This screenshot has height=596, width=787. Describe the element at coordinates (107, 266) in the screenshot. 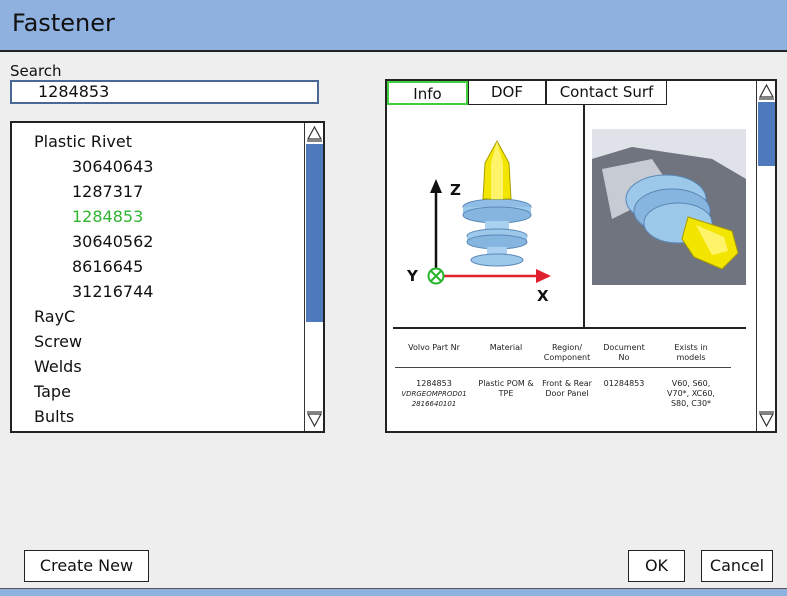

I see `list-item: 8616645` at that location.